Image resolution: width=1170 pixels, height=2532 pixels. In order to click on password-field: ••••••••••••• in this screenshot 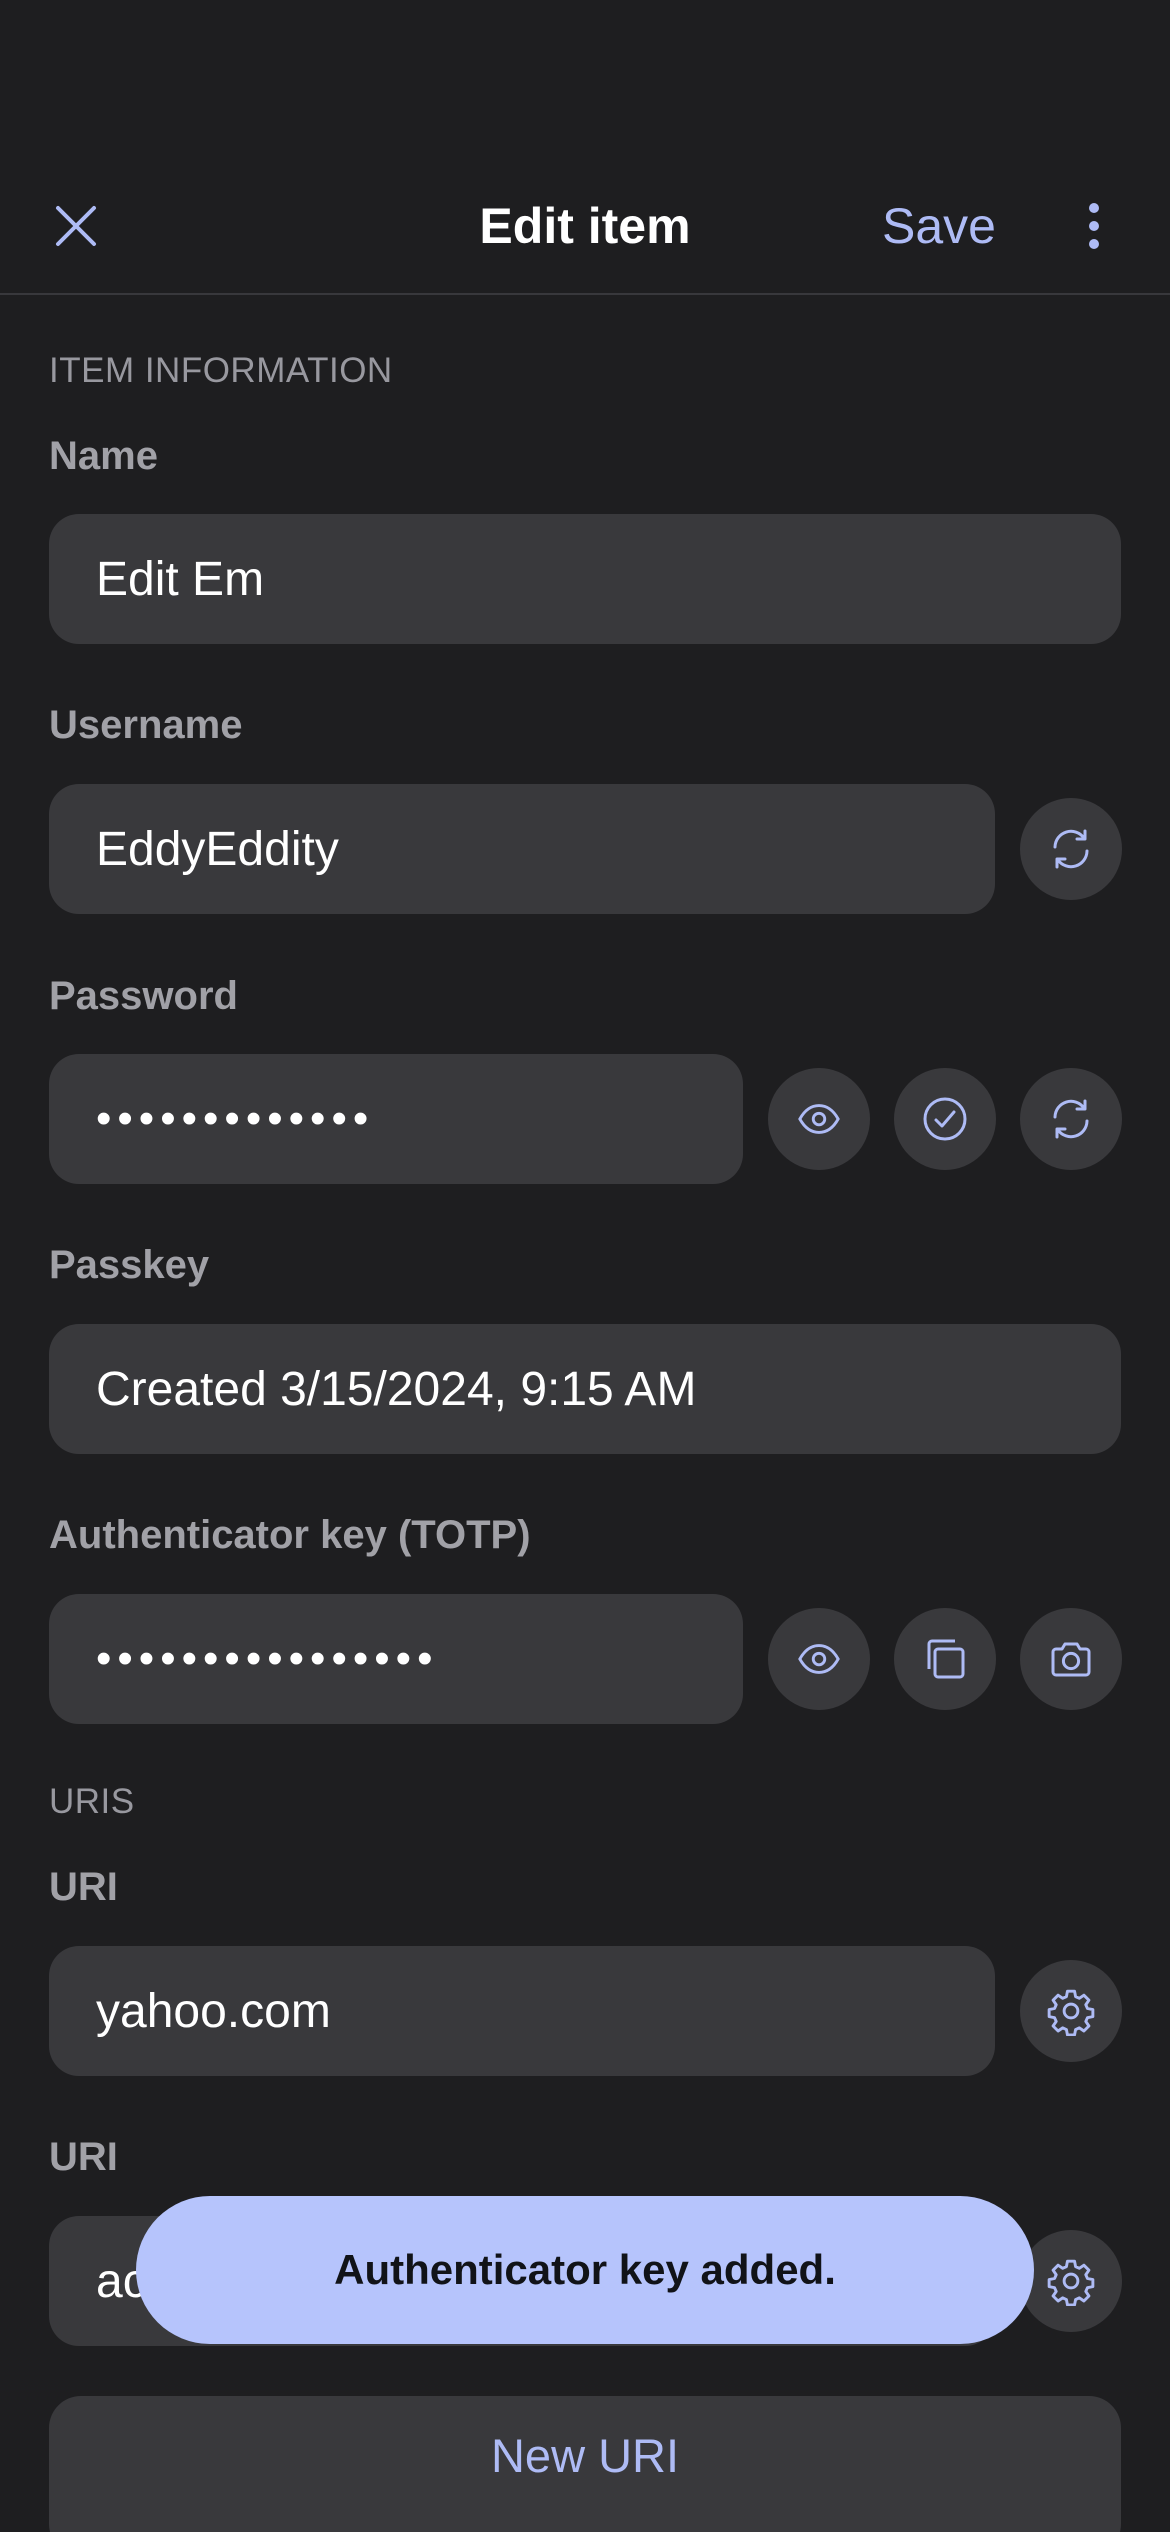, I will do `click(396, 1119)`.